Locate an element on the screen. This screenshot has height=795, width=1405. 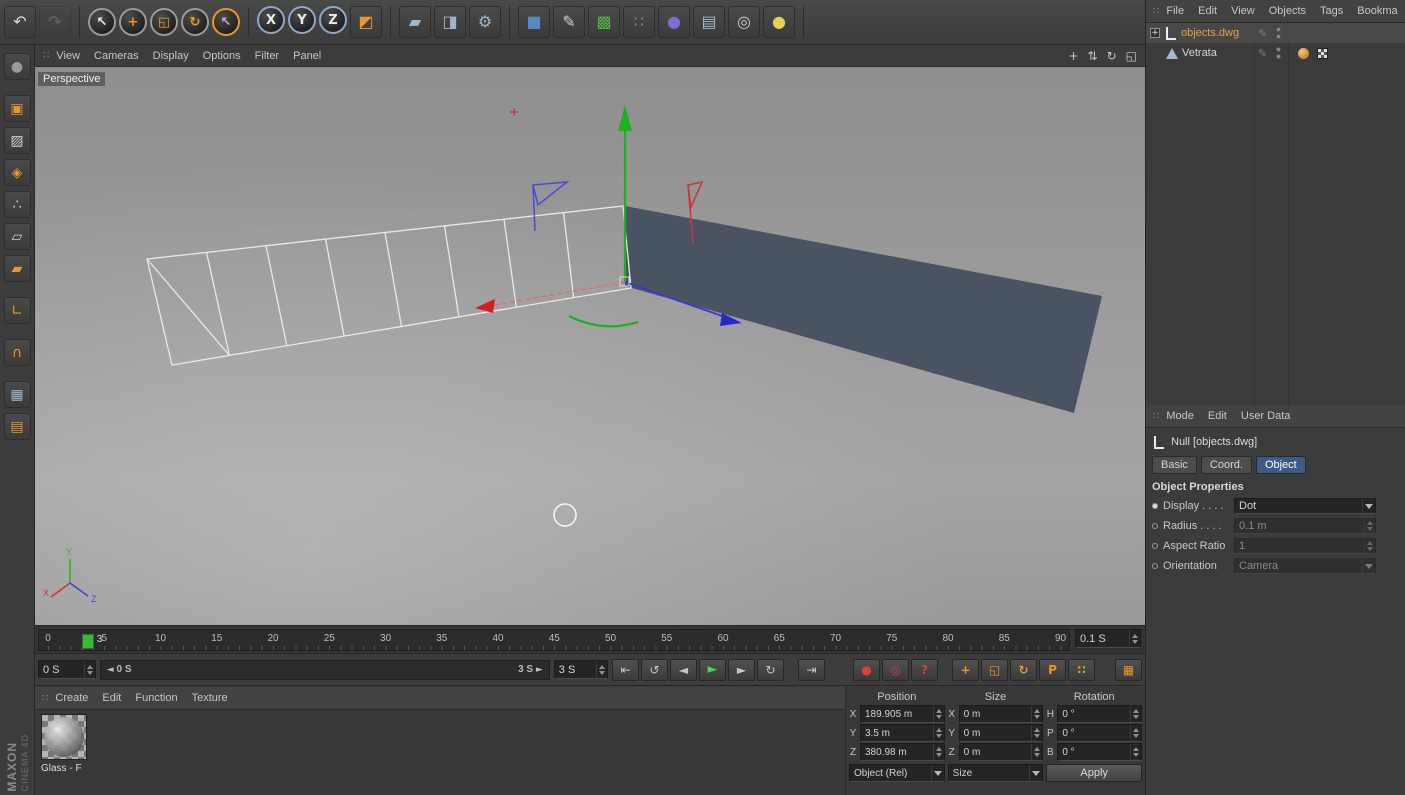
move-tool-button: + is located at coordinates (133, 22).